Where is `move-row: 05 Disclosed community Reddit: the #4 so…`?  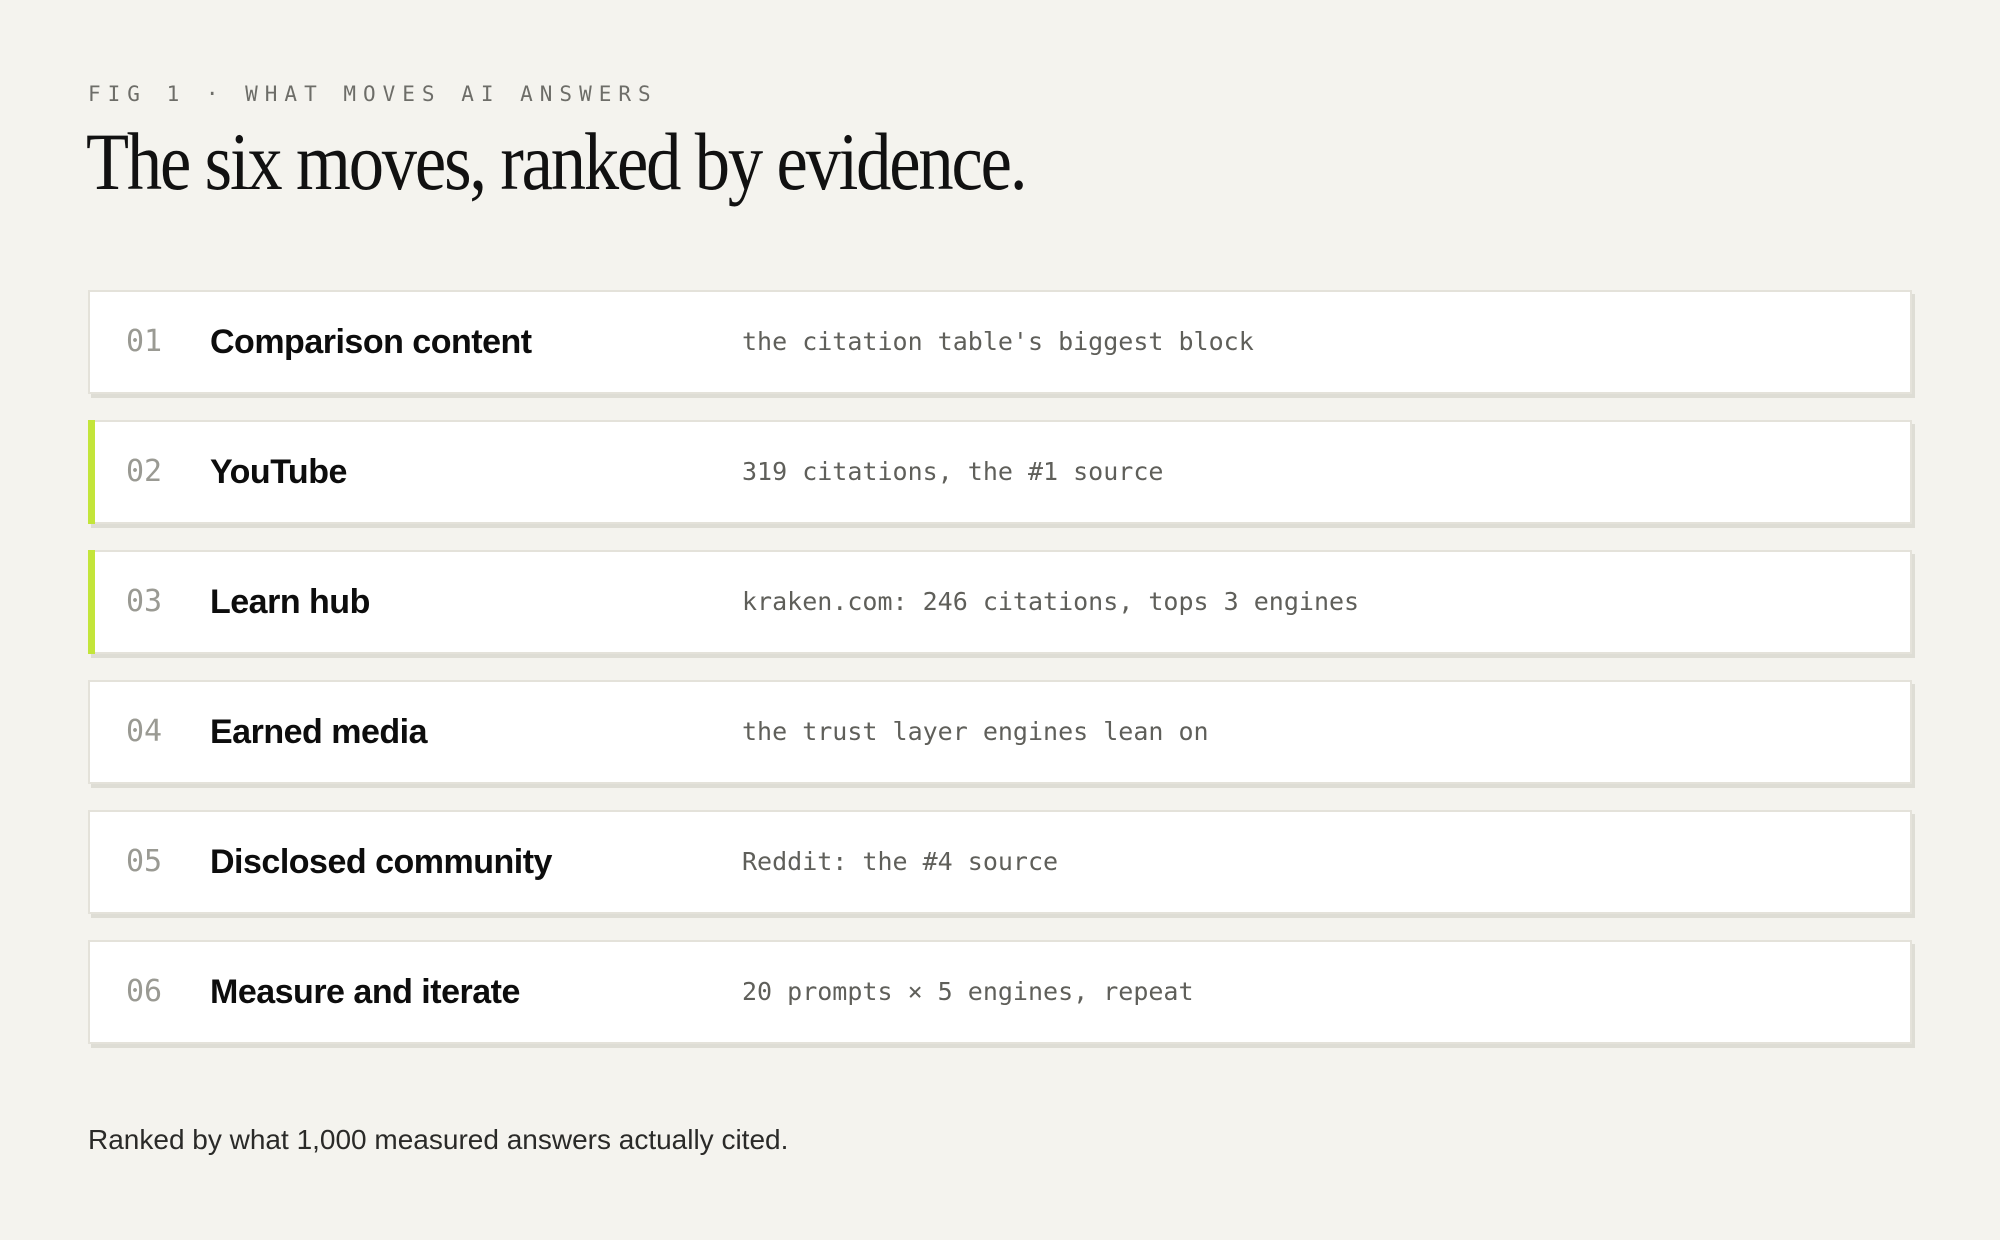 move-row: 05 Disclosed community Reddit: the #4 so… is located at coordinates (1000, 862).